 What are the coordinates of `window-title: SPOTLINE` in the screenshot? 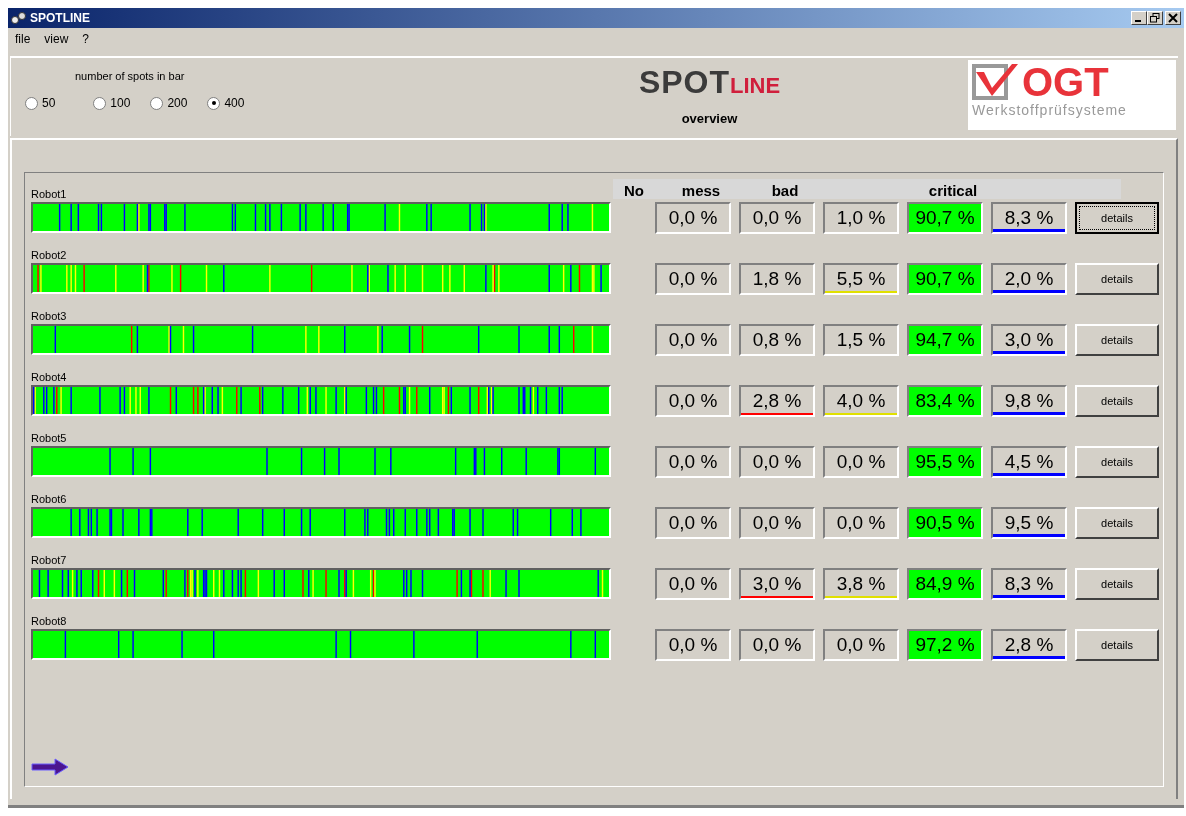 It's located at (60, 18).